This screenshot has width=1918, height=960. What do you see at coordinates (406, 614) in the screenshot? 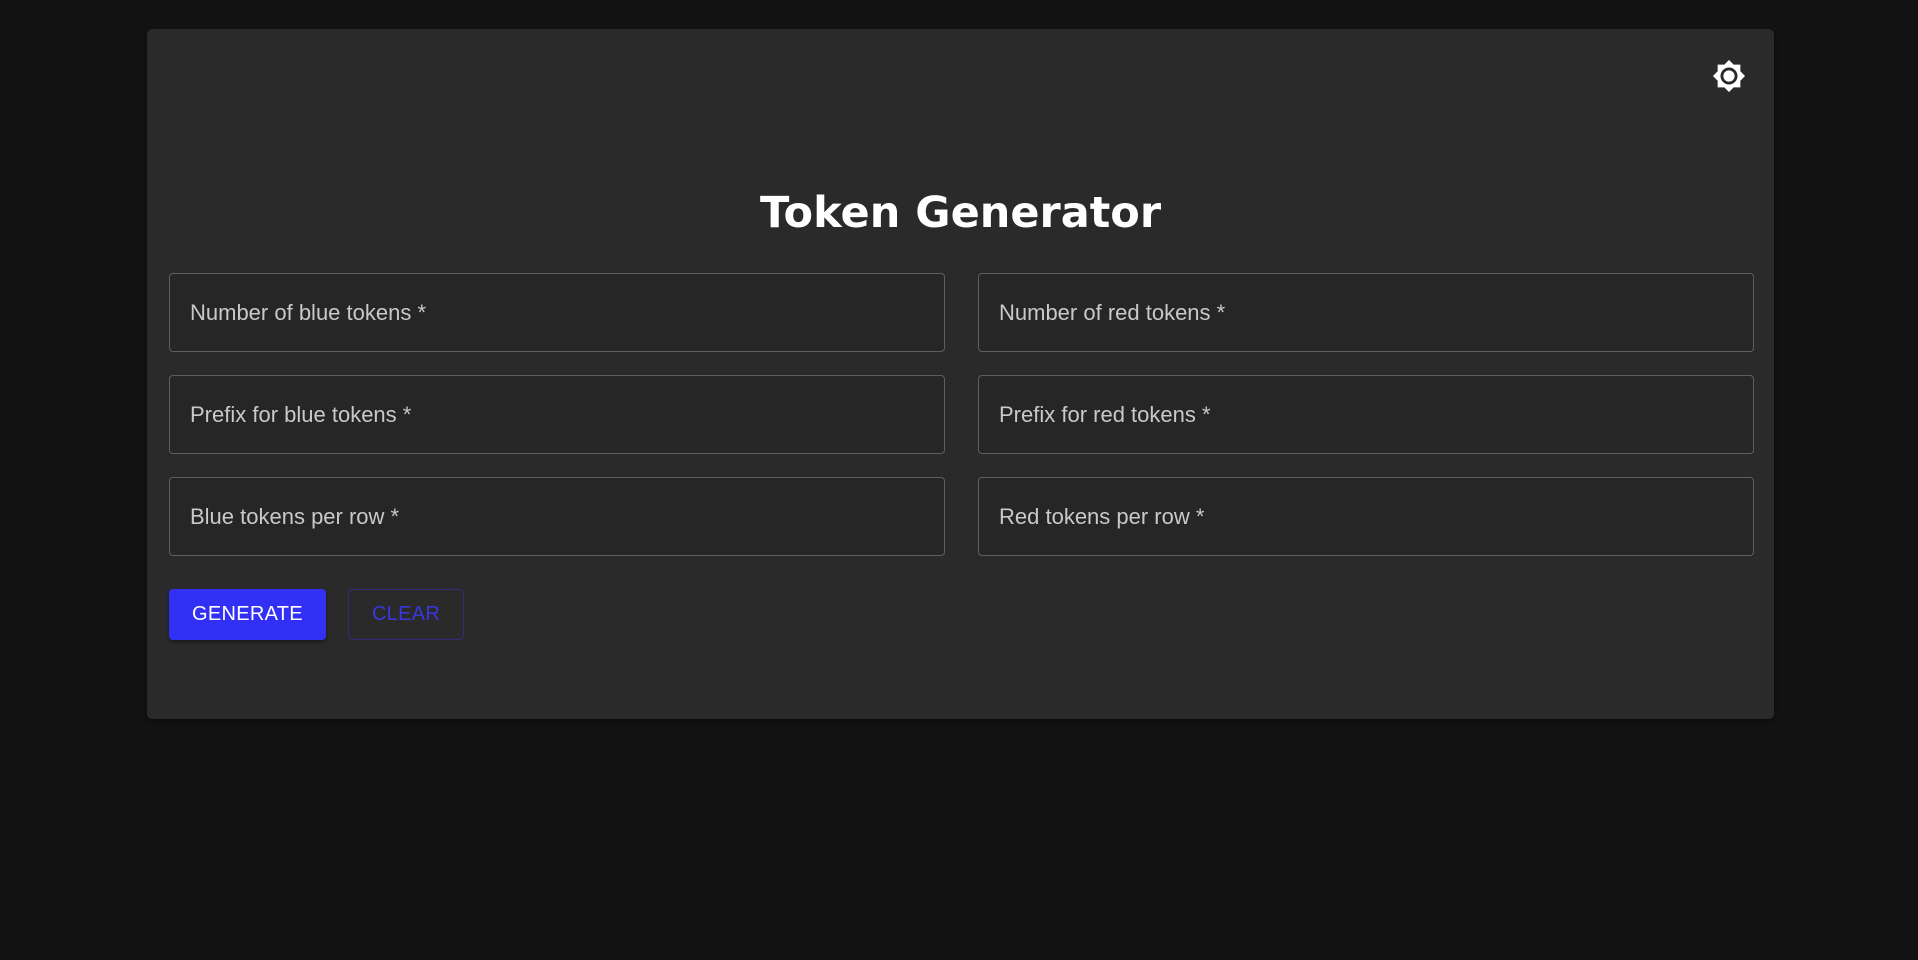
I see `clear-button: CLEAR` at bounding box center [406, 614].